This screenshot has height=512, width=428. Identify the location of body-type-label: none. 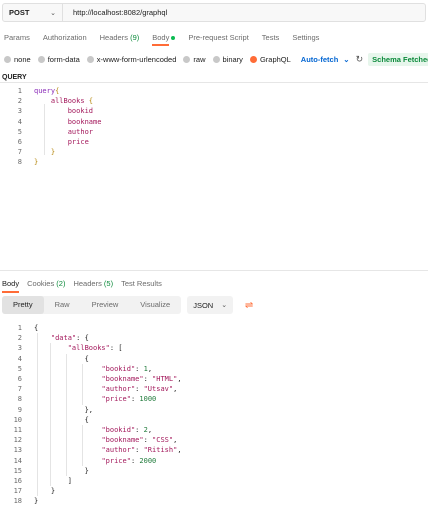
(22, 59).